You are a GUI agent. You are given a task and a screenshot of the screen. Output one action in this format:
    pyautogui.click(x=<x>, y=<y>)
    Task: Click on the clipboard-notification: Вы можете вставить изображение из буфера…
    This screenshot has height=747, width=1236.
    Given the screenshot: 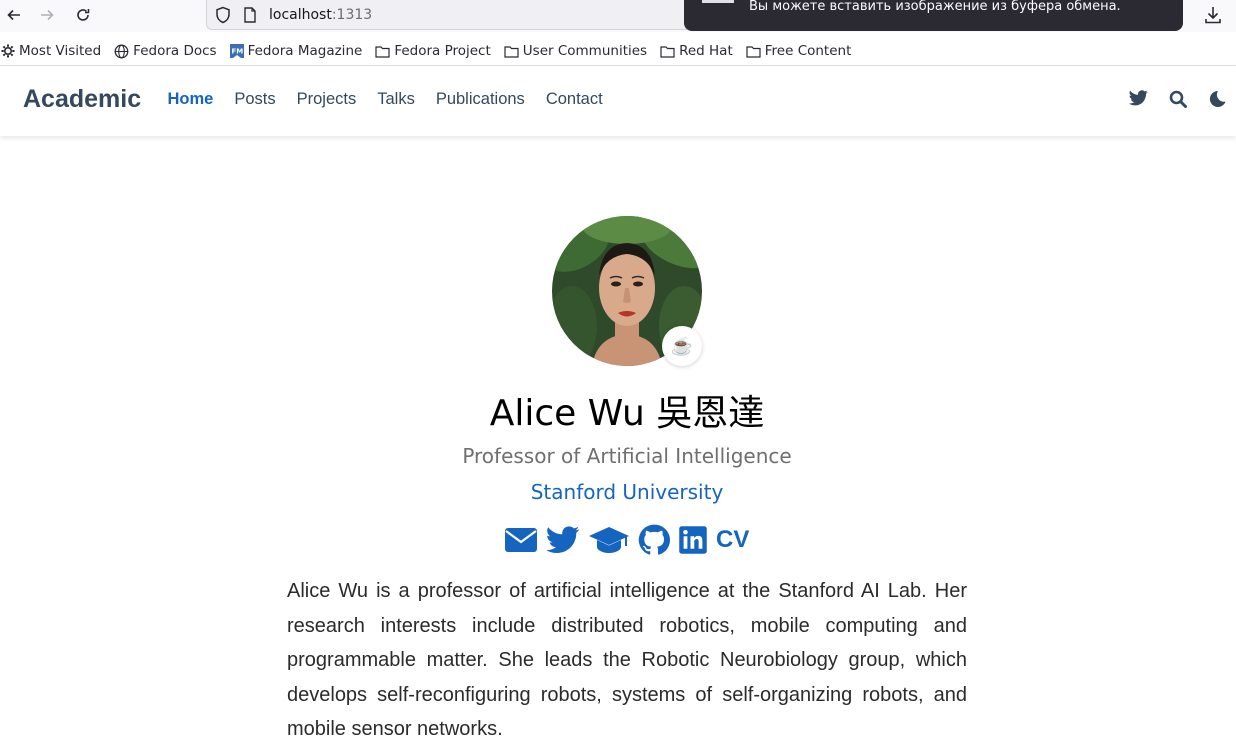 What is the action you would take?
    pyautogui.click(x=933, y=15)
    